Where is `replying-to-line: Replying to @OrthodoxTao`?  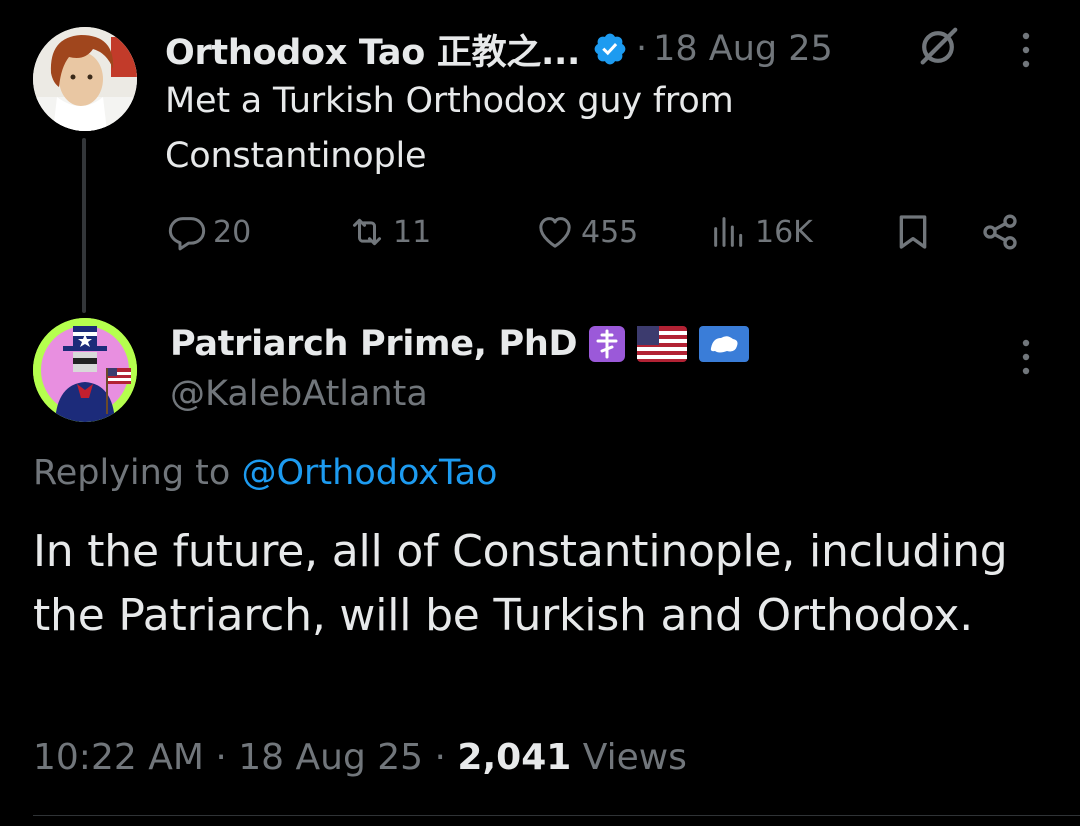 replying-to-line: Replying to @OrthodoxTao is located at coordinates (265, 473).